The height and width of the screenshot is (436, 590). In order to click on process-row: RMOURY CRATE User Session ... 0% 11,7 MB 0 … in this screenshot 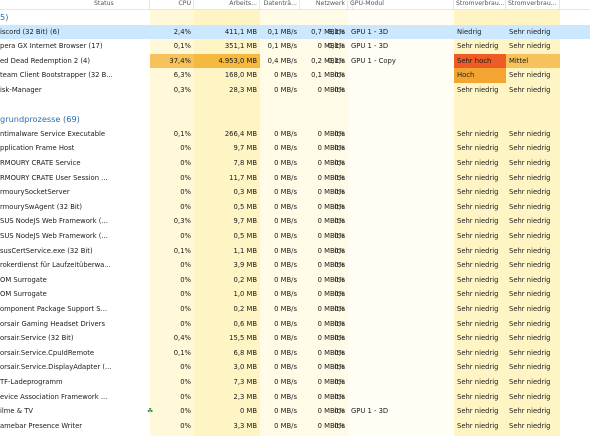, I will do `click(295, 178)`.